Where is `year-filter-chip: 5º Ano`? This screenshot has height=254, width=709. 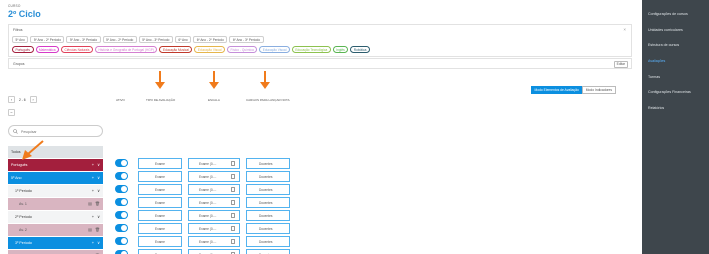 year-filter-chip: 5º Ano is located at coordinates (20, 39).